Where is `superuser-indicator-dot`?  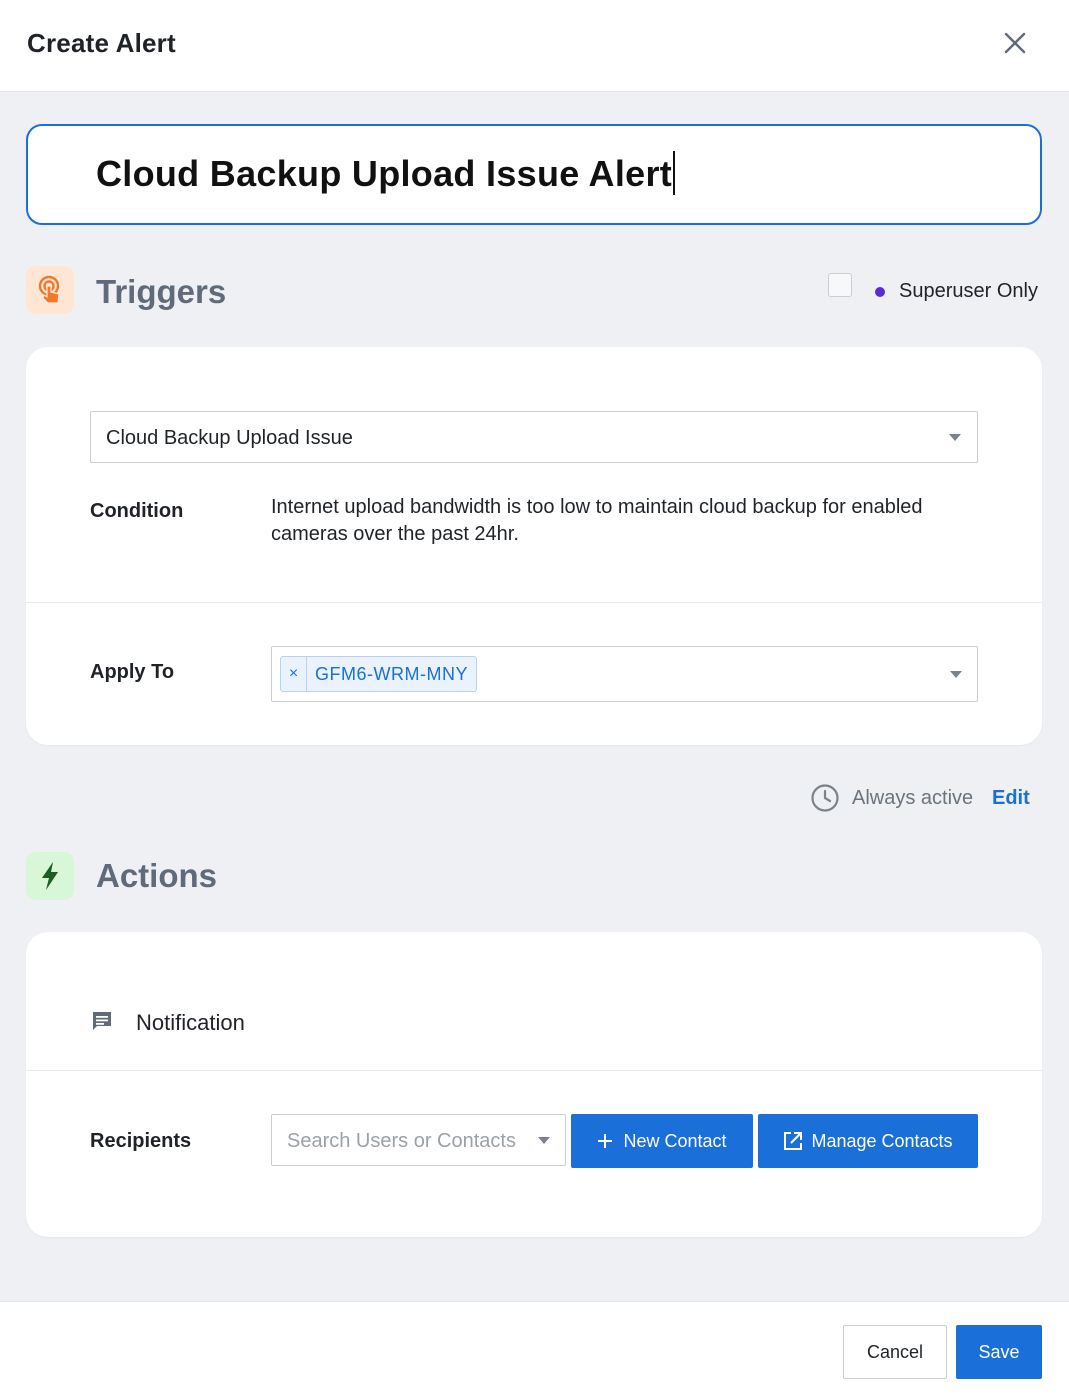
superuser-indicator-dot is located at coordinates (880, 292).